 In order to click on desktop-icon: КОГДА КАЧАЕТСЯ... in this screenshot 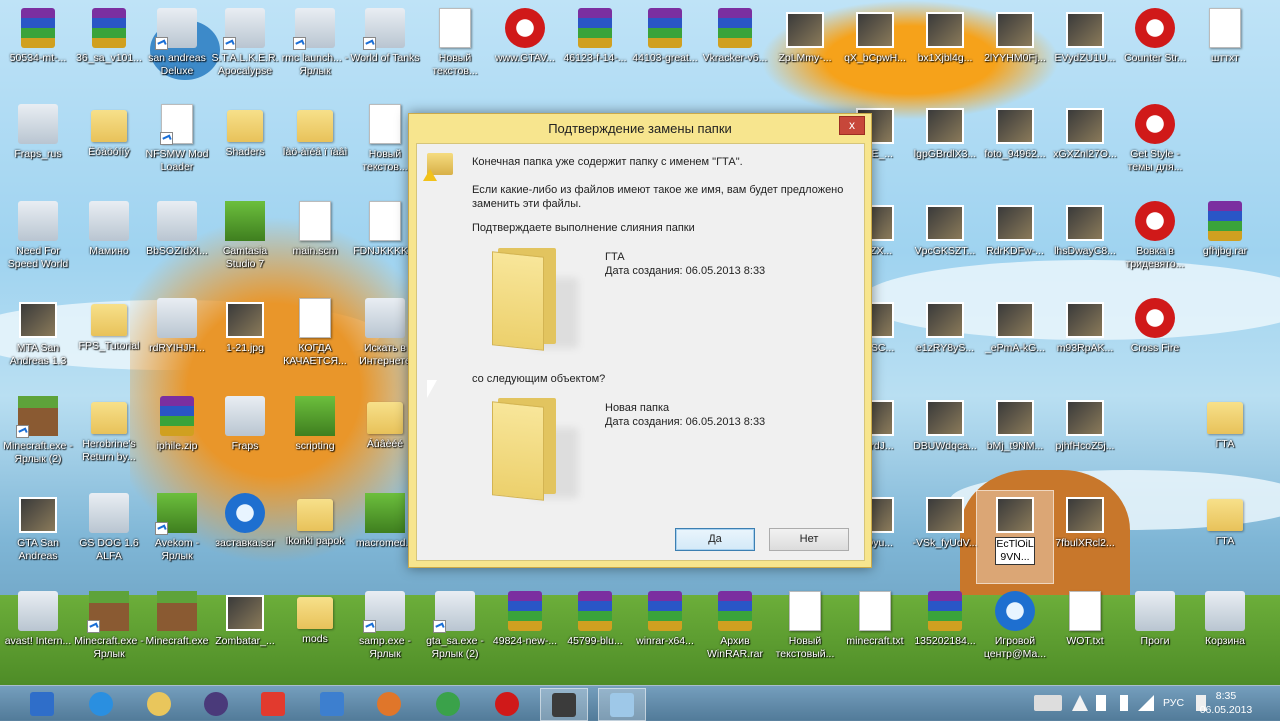, I will do `click(315, 342)`.